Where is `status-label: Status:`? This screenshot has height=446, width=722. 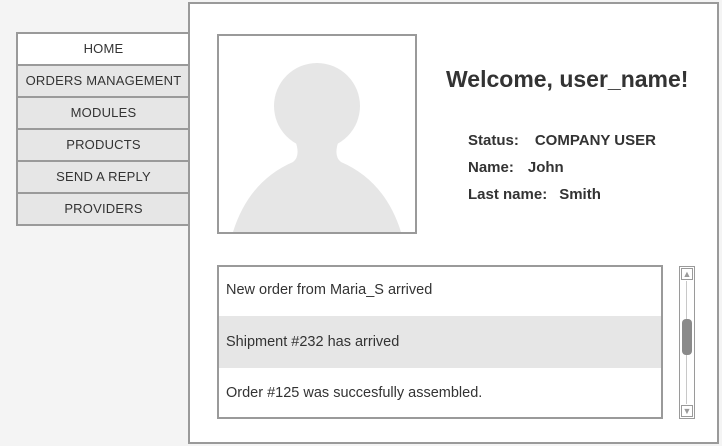 status-label: Status: is located at coordinates (493, 140).